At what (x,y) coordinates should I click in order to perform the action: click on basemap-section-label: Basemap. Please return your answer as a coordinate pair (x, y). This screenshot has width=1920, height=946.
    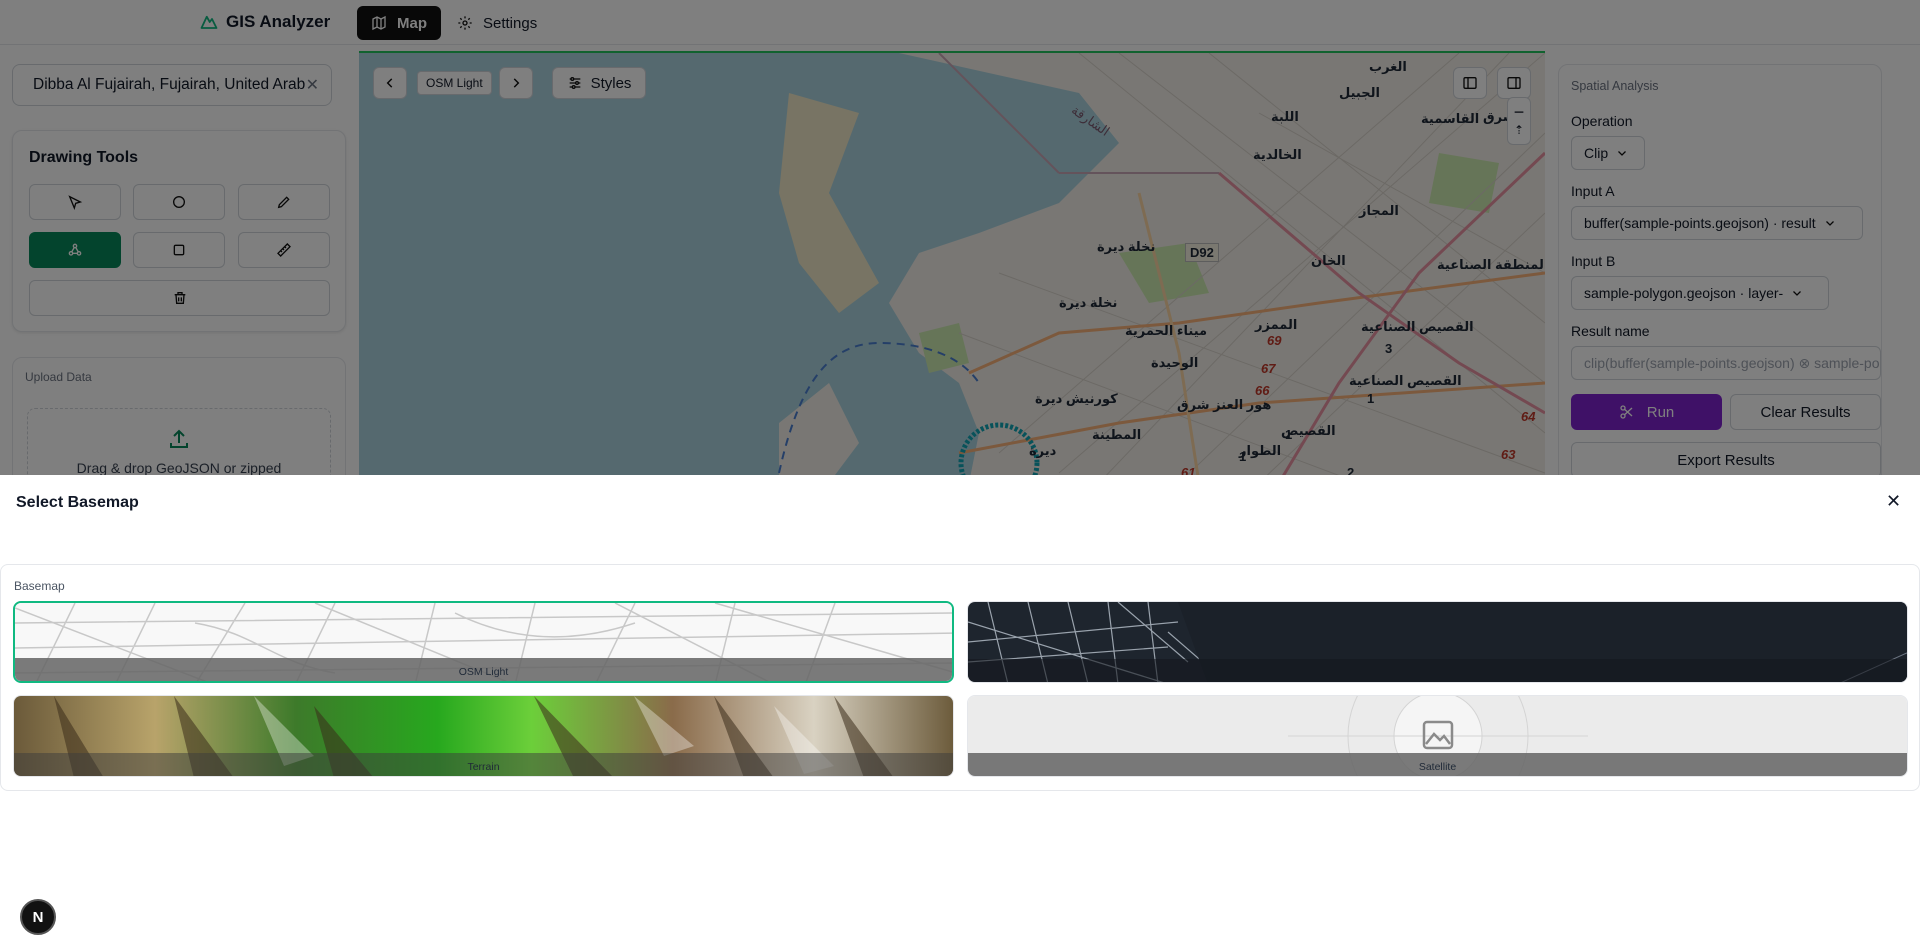
    Looking at the image, I should click on (39, 586).